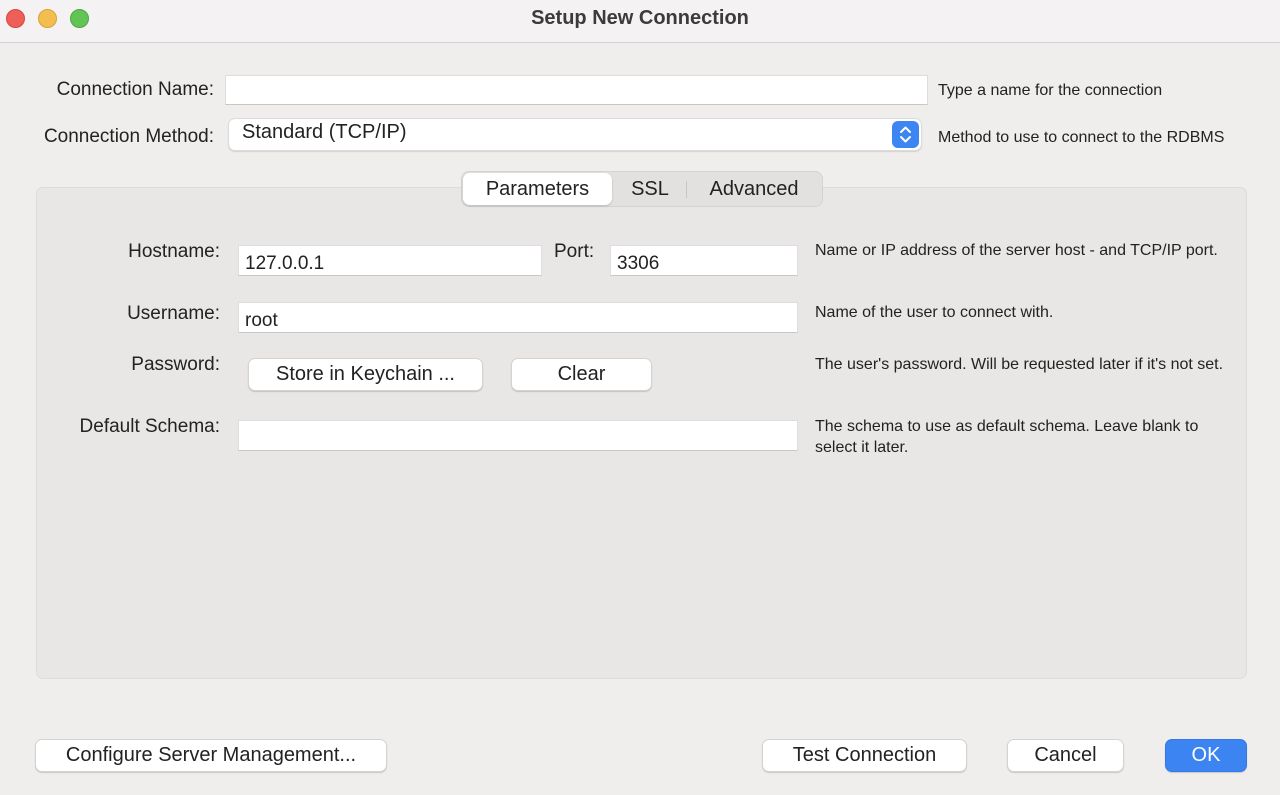 The height and width of the screenshot is (795, 1280). I want to click on default-schema-label: Default Schema:, so click(149, 426).